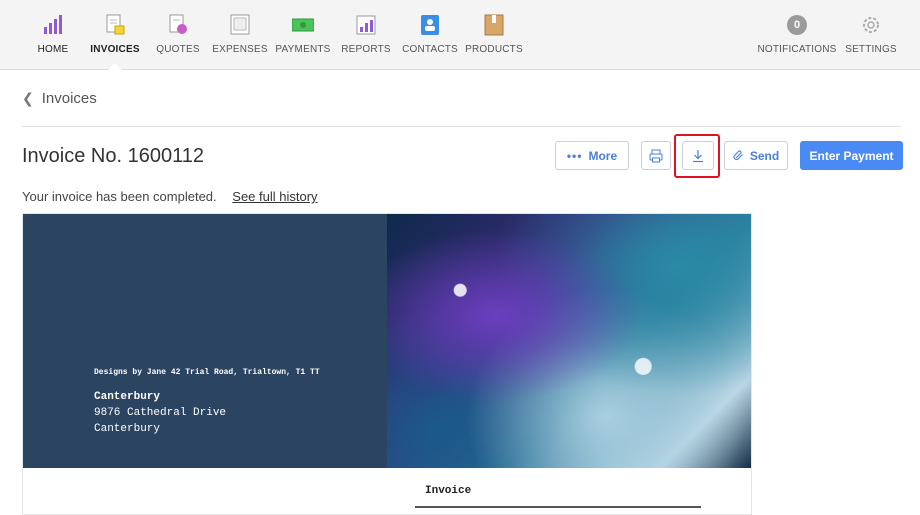  Describe the element at coordinates (127, 429) in the screenshot. I see `recipient-city: Canterbury` at that location.